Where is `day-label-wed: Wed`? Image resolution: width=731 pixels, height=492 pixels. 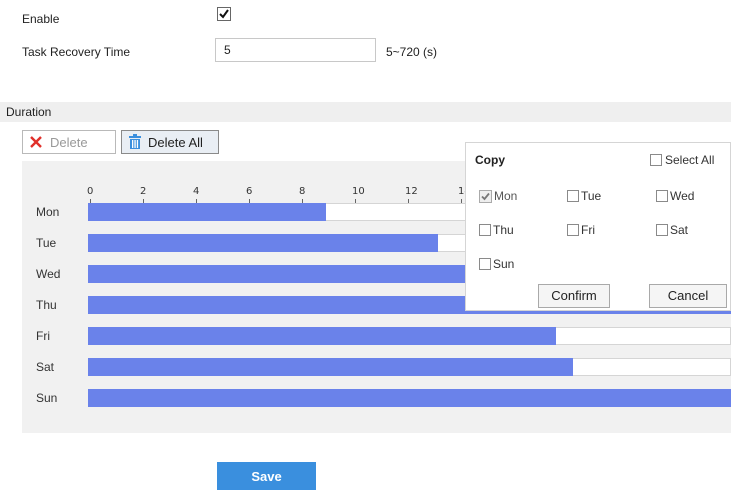
day-label-wed: Wed is located at coordinates (48, 274).